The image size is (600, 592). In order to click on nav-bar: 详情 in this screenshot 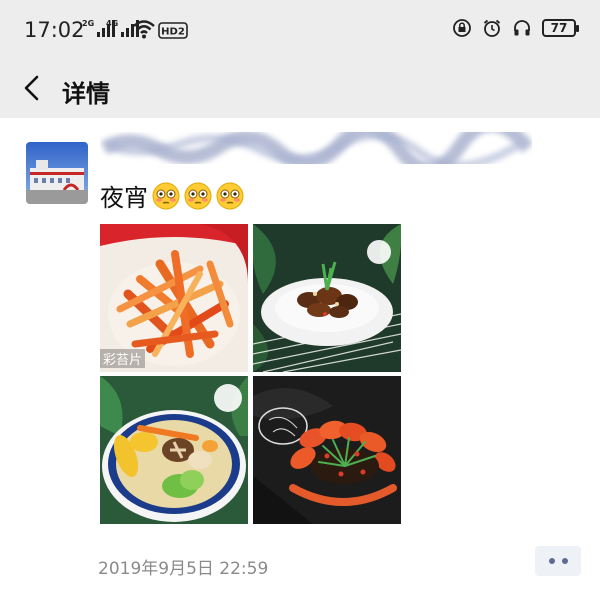, I will do `click(300, 90)`.